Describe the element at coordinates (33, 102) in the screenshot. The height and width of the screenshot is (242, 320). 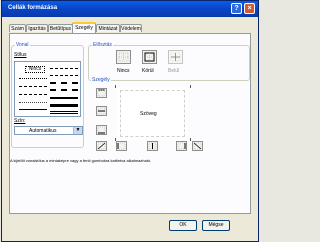
I see `line-style-dense-dashed` at that location.